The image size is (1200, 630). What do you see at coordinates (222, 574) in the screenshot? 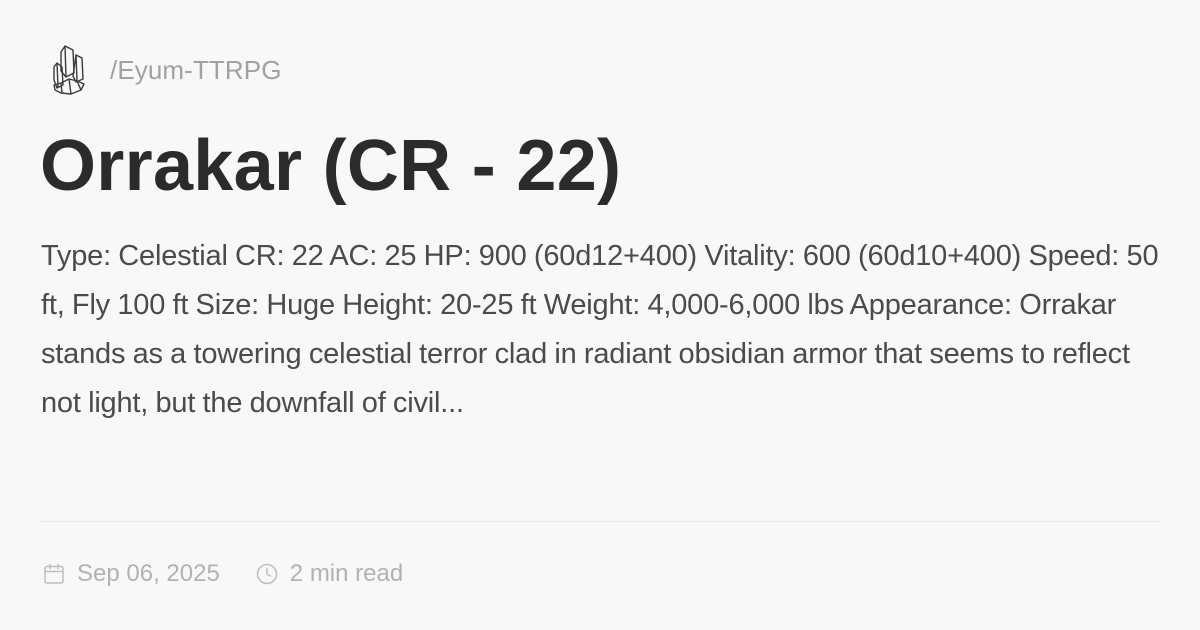
I see `article-meta: Sep 06, 2025 2 min read` at bounding box center [222, 574].